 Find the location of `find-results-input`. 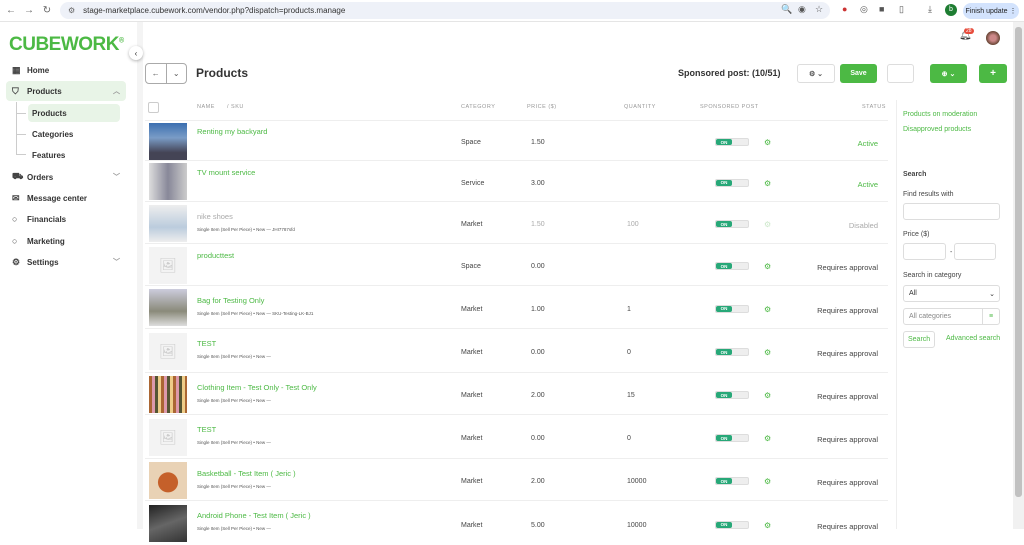

find-results-input is located at coordinates (951, 211).